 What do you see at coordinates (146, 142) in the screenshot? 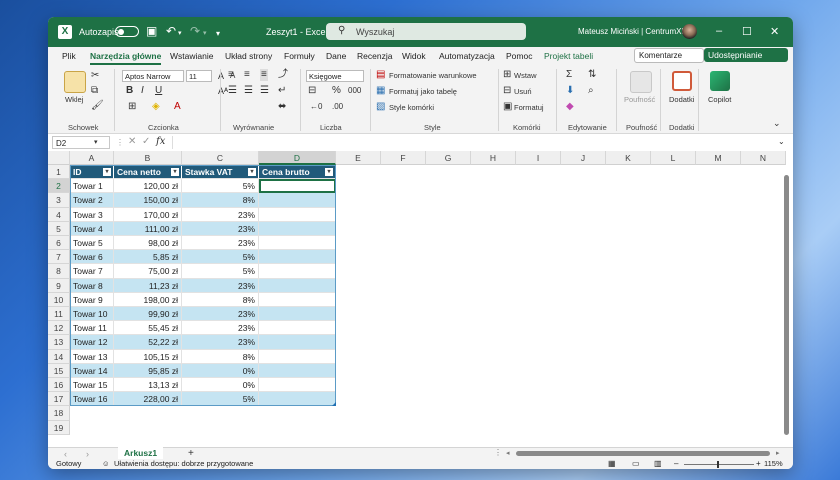
I see `confirm-entry-icon: ✓` at bounding box center [146, 142].